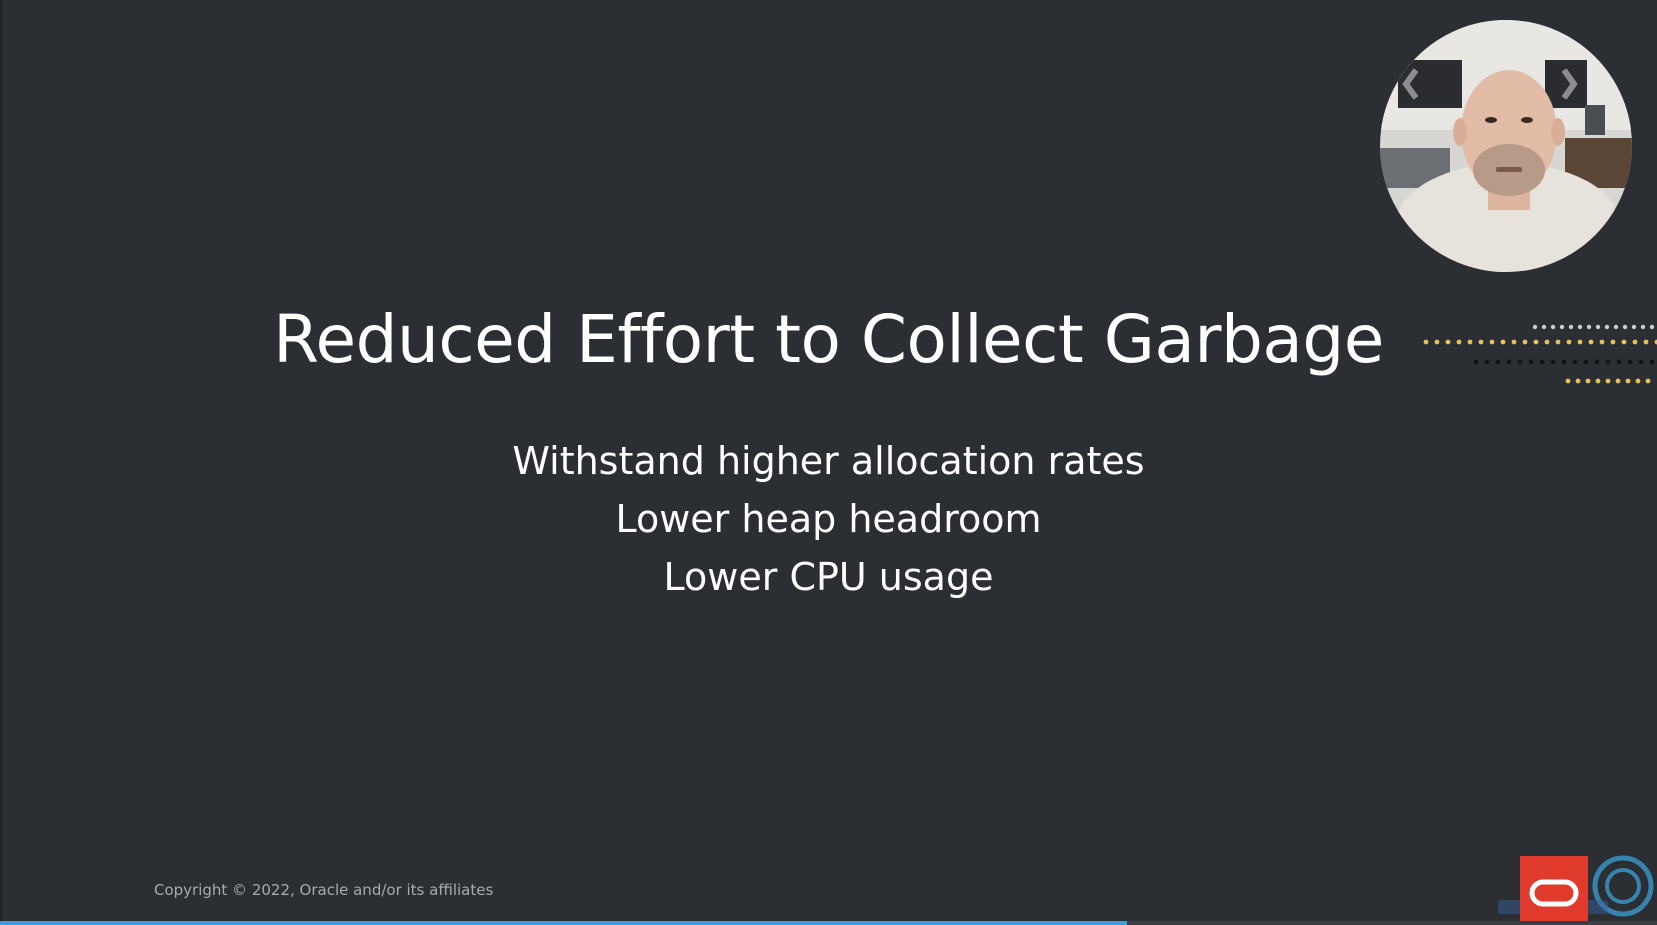 This screenshot has height=925, width=1657. Describe the element at coordinates (828, 577) in the screenshot. I see `bullet-item: Lower CPU usage` at that location.